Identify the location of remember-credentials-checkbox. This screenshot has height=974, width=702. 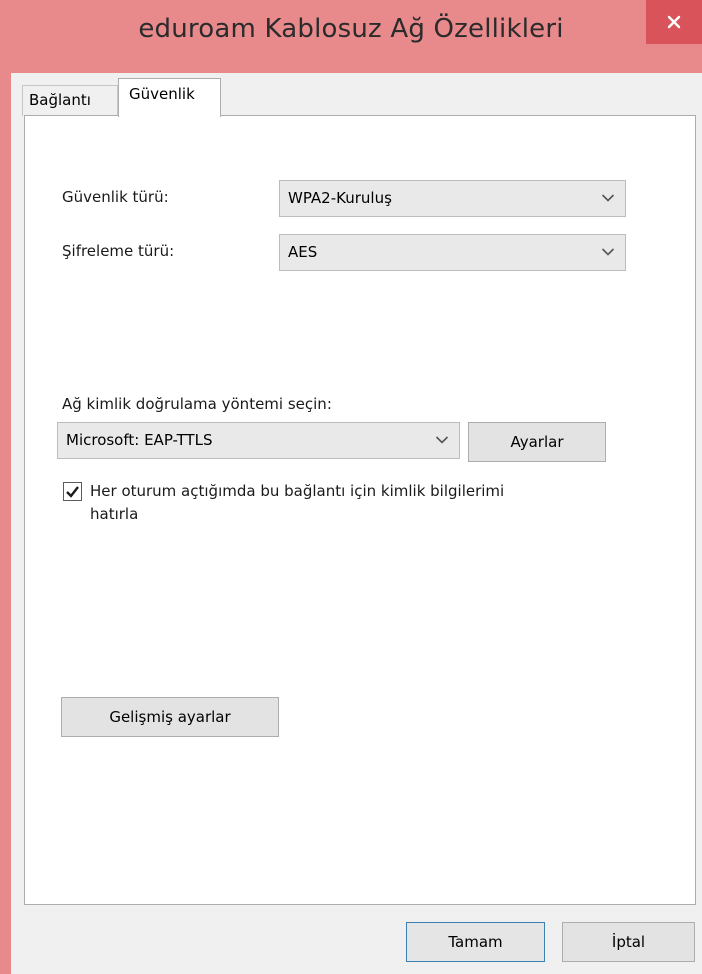
(72, 491).